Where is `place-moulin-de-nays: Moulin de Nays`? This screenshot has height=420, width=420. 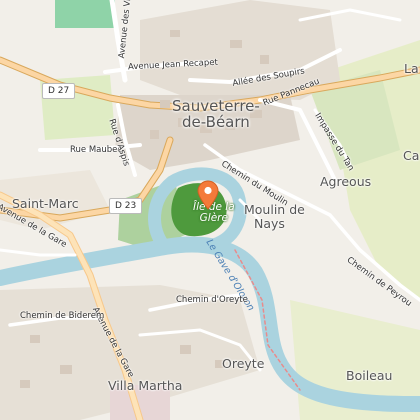
place-moulin-de-nays: Moulin de Nays is located at coordinates (274, 217).